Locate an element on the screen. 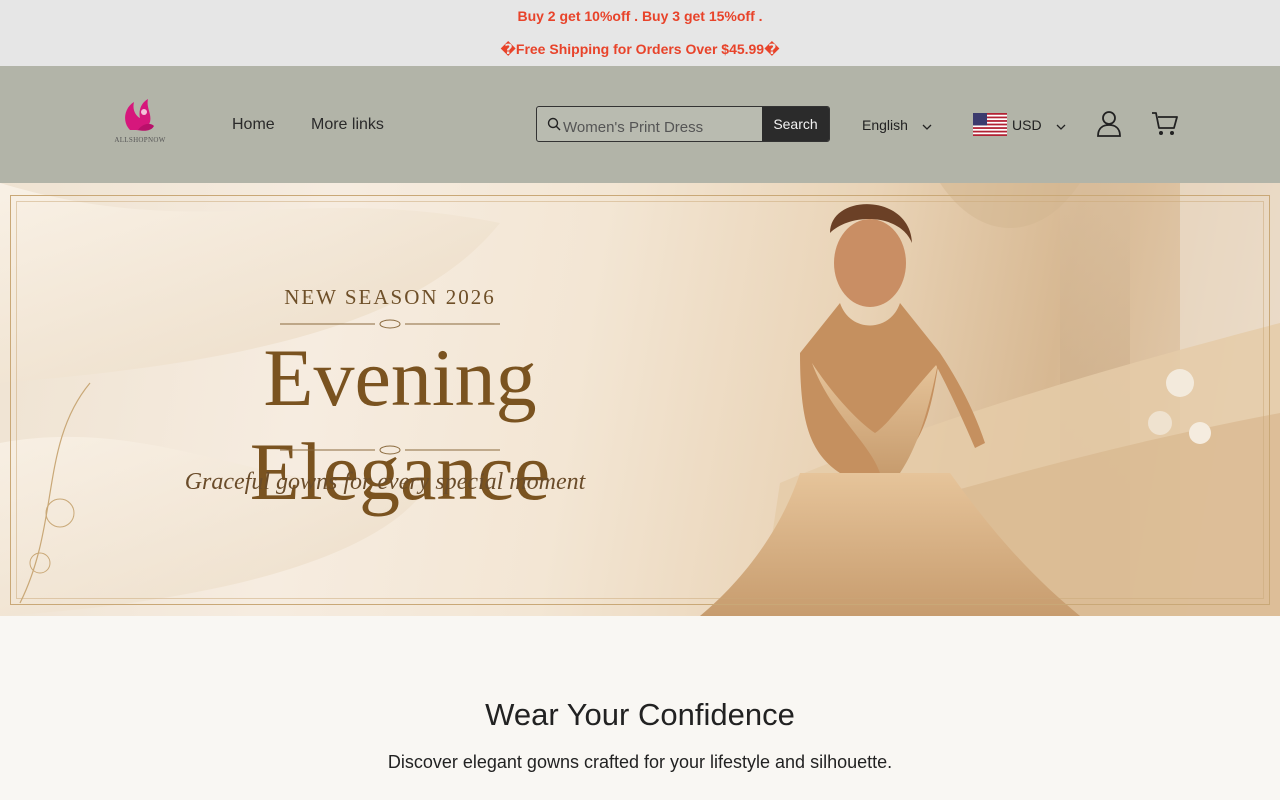  nav-more-links: More links is located at coordinates (347, 124).